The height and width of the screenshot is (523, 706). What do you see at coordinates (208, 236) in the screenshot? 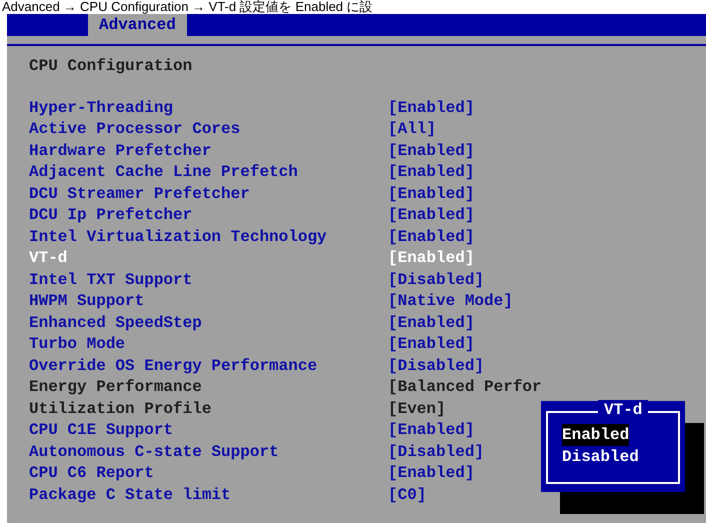
I see `setting-label: Intel Virtualization Technology` at bounding box center [208, 236].